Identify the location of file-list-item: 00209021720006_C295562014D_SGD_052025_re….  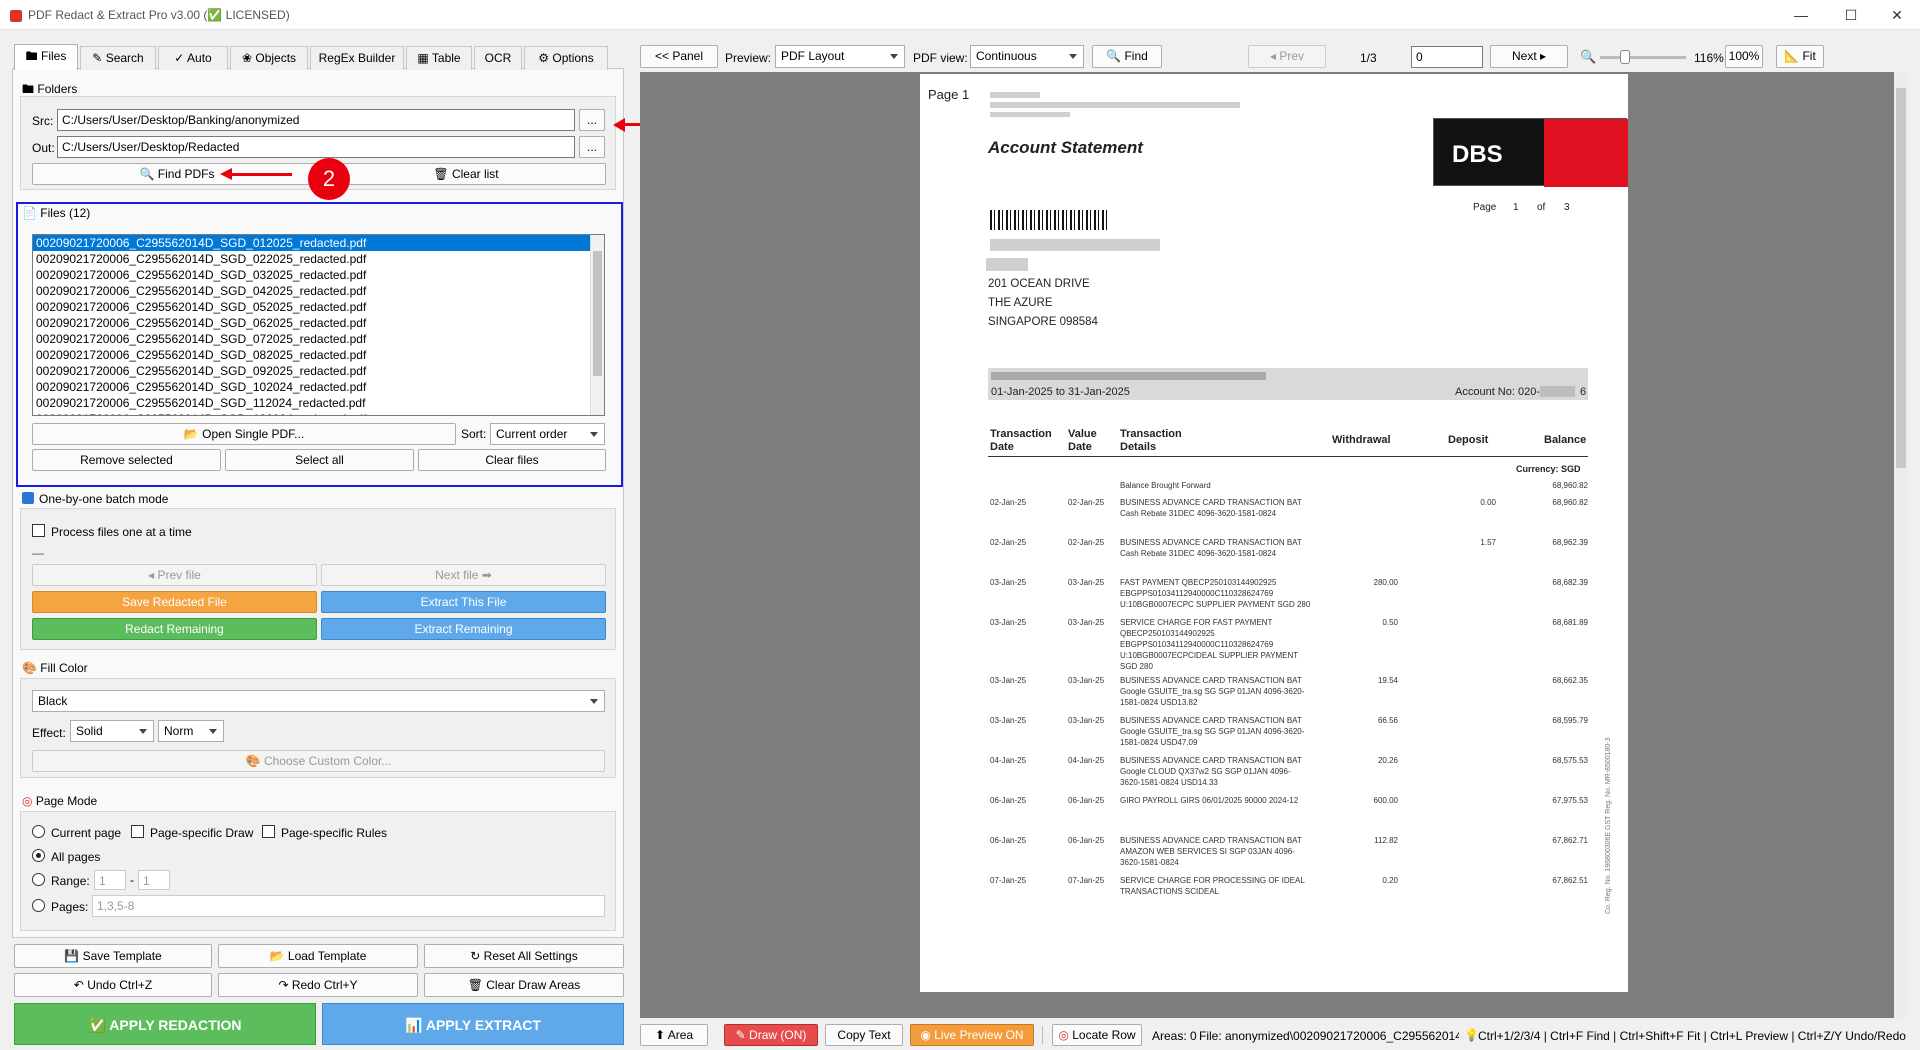
(318, 307).